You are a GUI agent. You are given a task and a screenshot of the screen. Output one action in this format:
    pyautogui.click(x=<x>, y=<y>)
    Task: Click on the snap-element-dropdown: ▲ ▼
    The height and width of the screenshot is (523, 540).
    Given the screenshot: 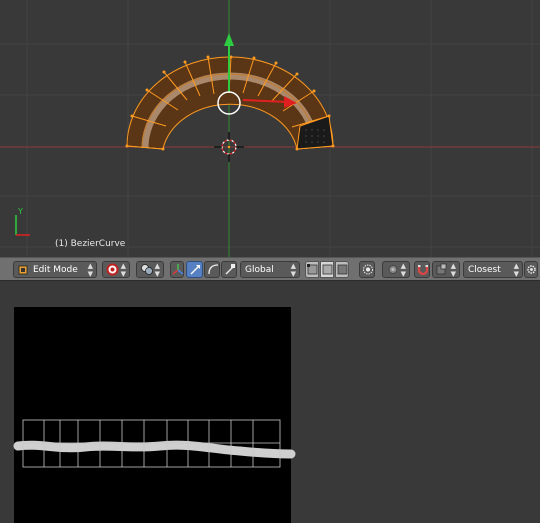 What is the action you would take?
    pyautogui.click(x=446, y=269)
    